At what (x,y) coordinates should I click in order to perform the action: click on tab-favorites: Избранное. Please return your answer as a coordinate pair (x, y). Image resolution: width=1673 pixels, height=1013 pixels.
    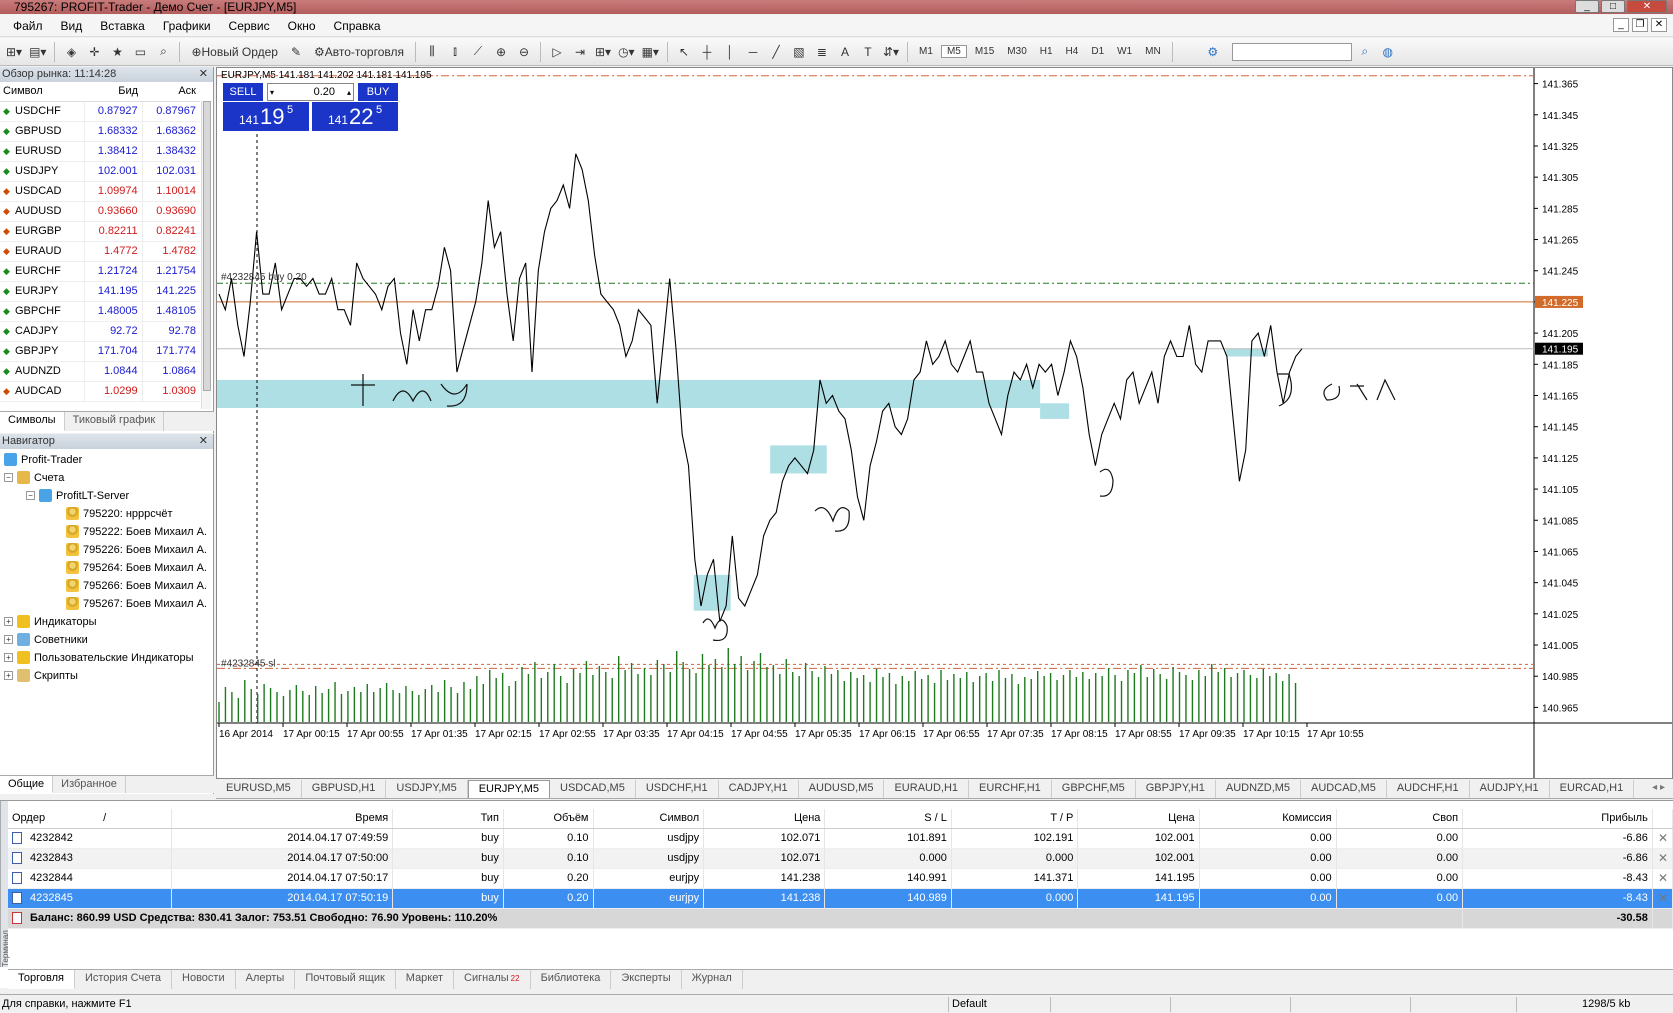
    Looking at the image, I should click on (89, 784).